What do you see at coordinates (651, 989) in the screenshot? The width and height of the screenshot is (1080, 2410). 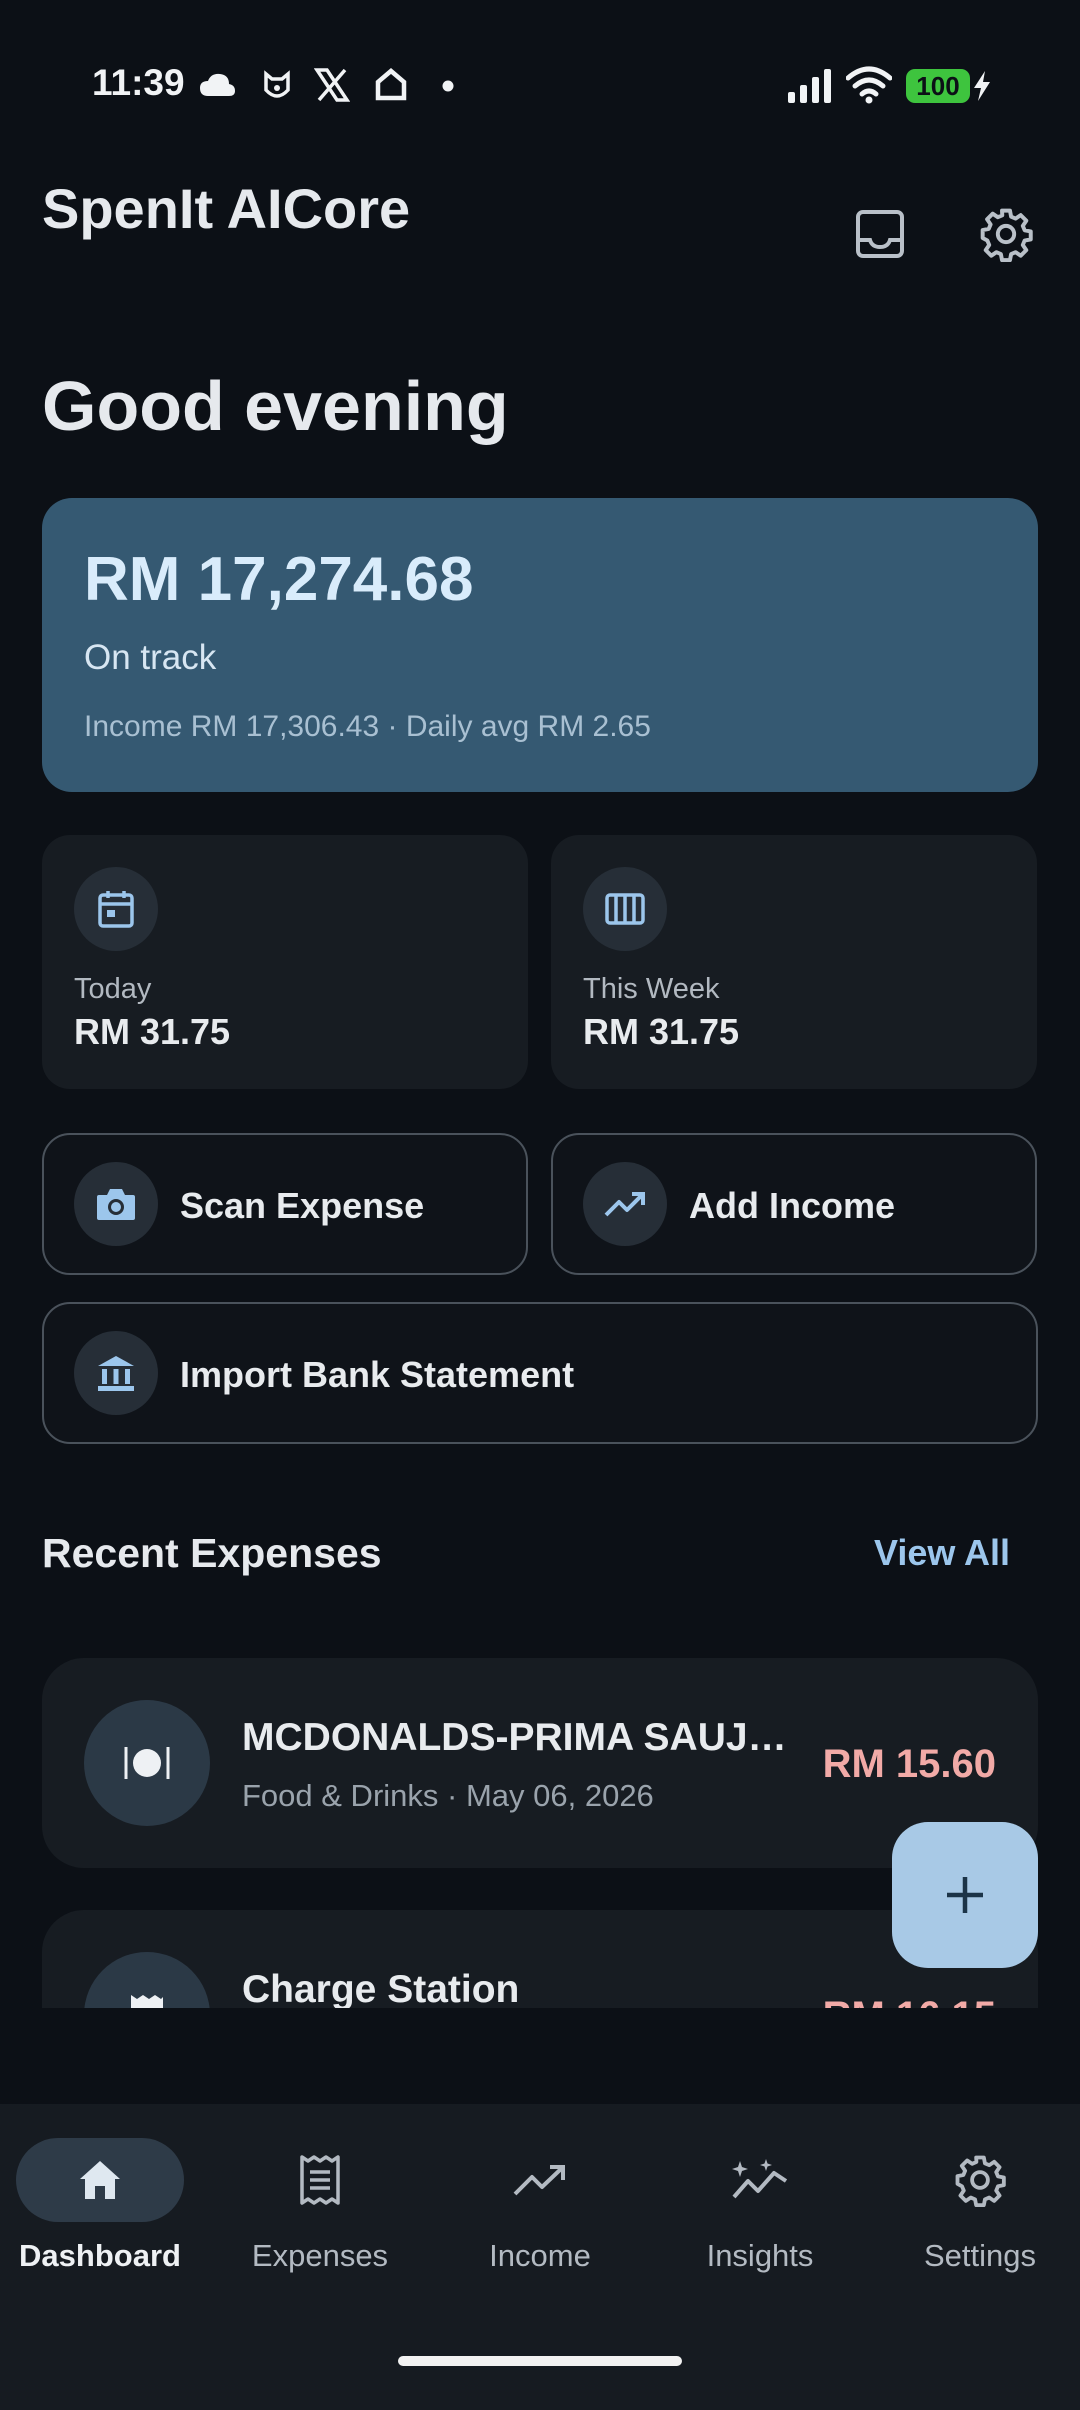 I see `this-week-label: This Week` at bounding box center [651, 989].